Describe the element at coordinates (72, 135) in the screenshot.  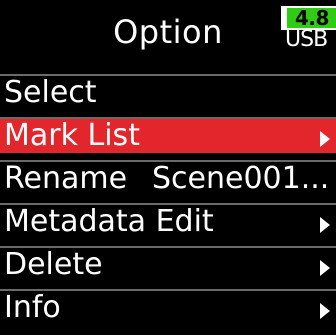
I see `menu-item-label: Mark List` at that location.